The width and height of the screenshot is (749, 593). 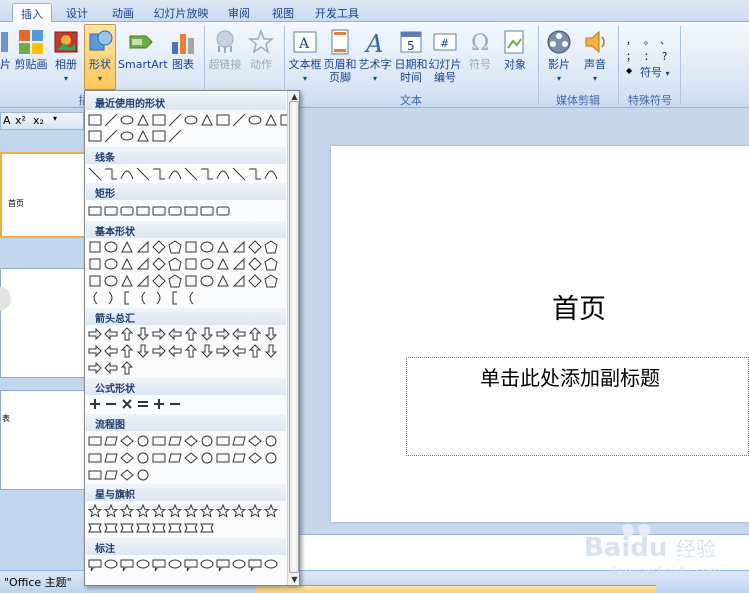 I want to click on clipart-button: 剪贴画, so click(x=31, y=49).